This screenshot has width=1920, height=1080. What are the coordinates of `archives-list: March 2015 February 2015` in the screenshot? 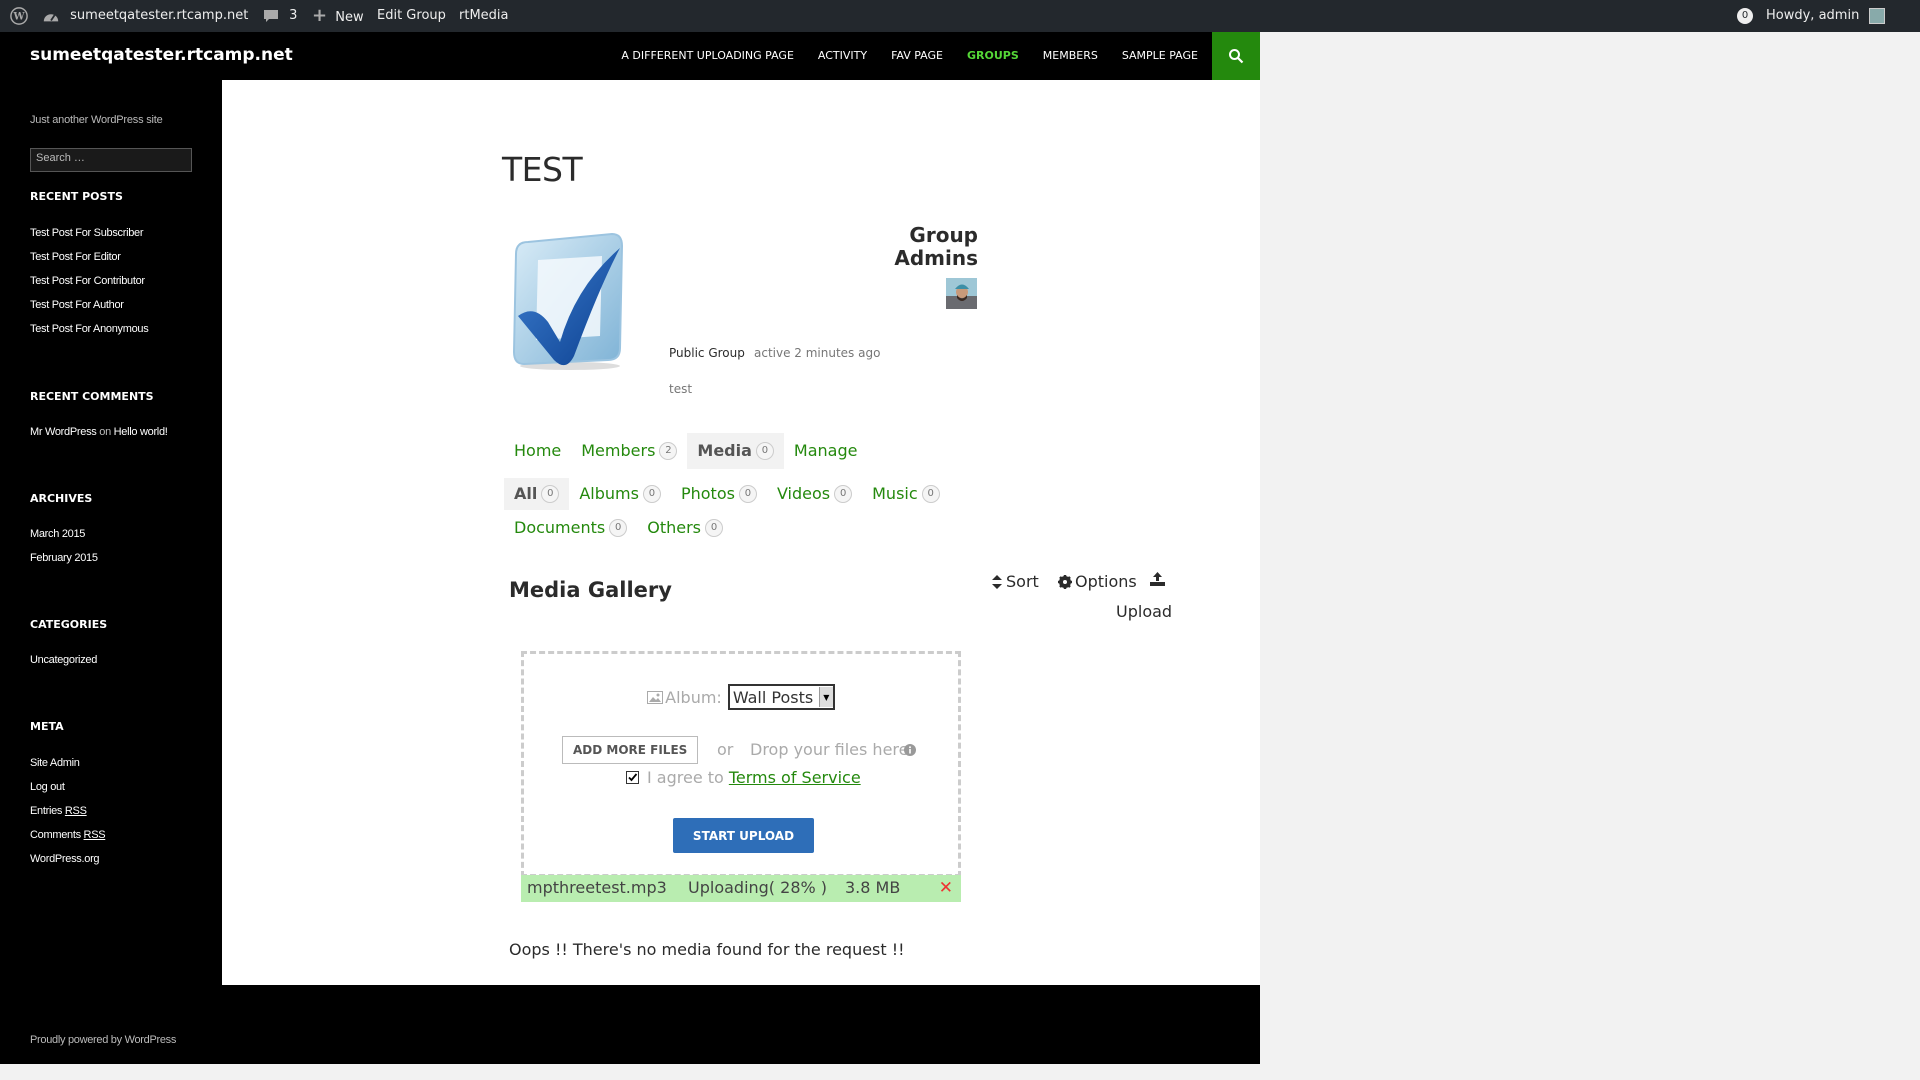 It's located at (64, 550).